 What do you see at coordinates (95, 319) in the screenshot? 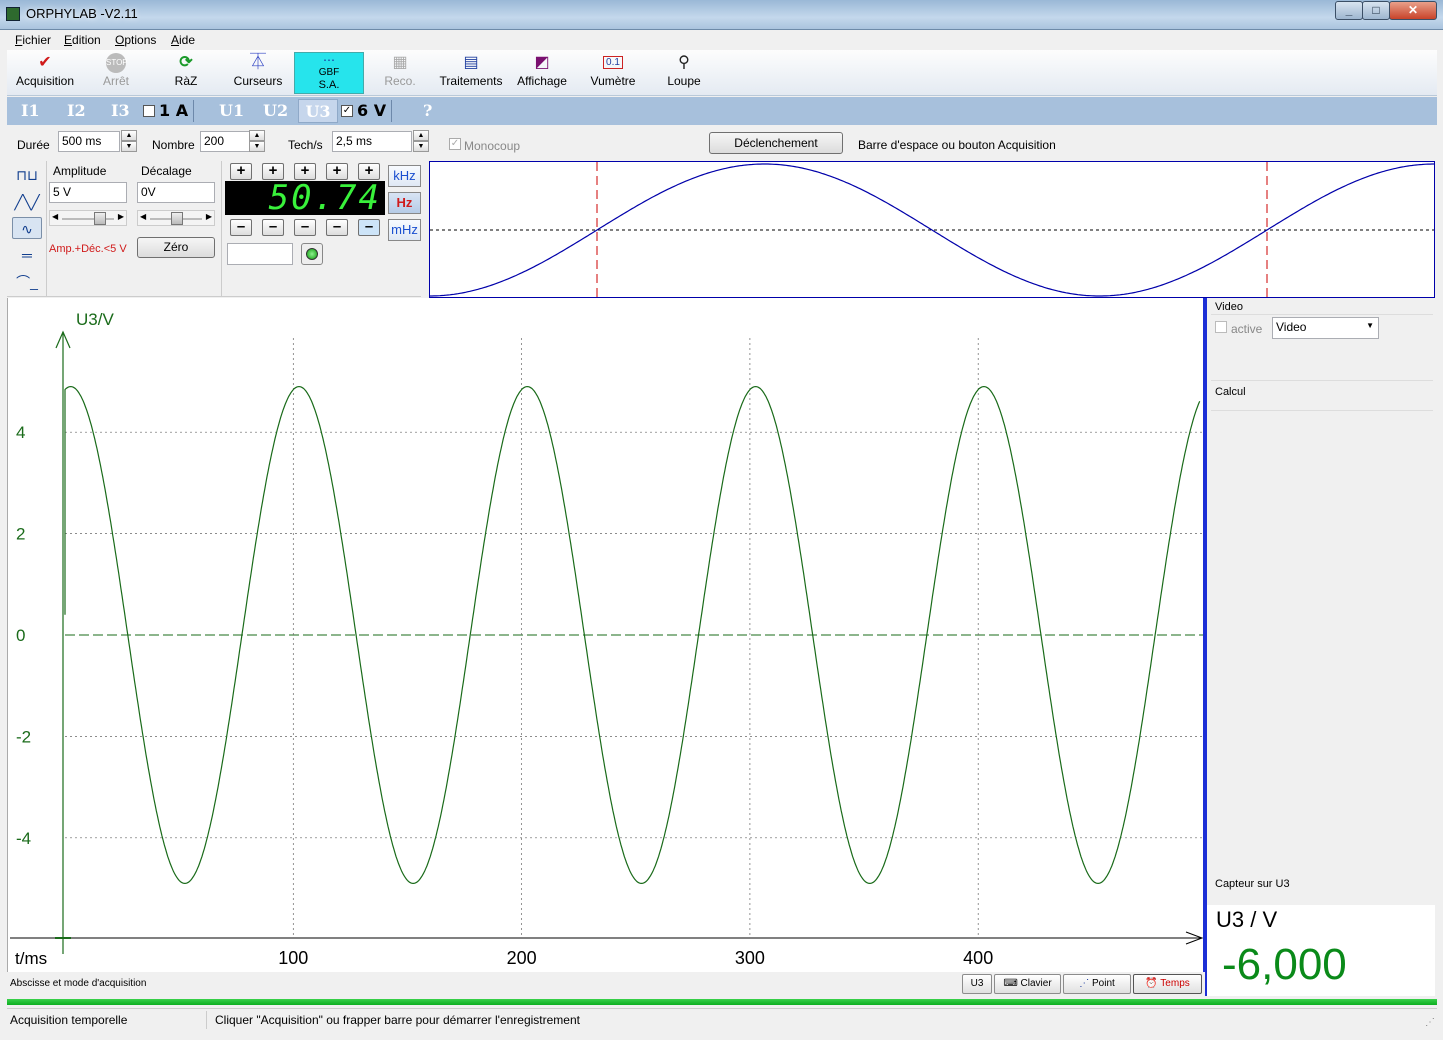
I see `y-axis-label: U3/V` at bounding box center [95, 319].